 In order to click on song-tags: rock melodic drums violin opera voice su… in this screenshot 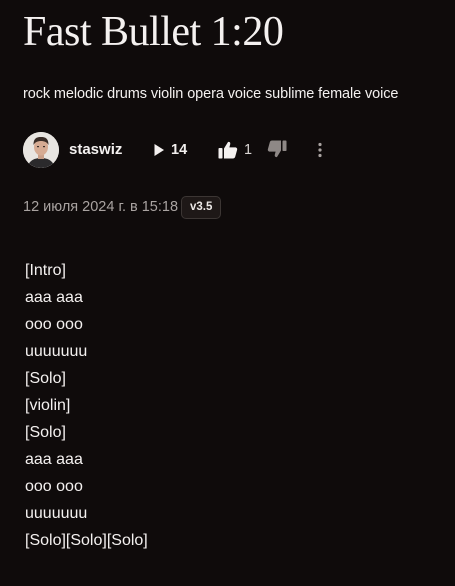, I will do `click(210, 94)`.